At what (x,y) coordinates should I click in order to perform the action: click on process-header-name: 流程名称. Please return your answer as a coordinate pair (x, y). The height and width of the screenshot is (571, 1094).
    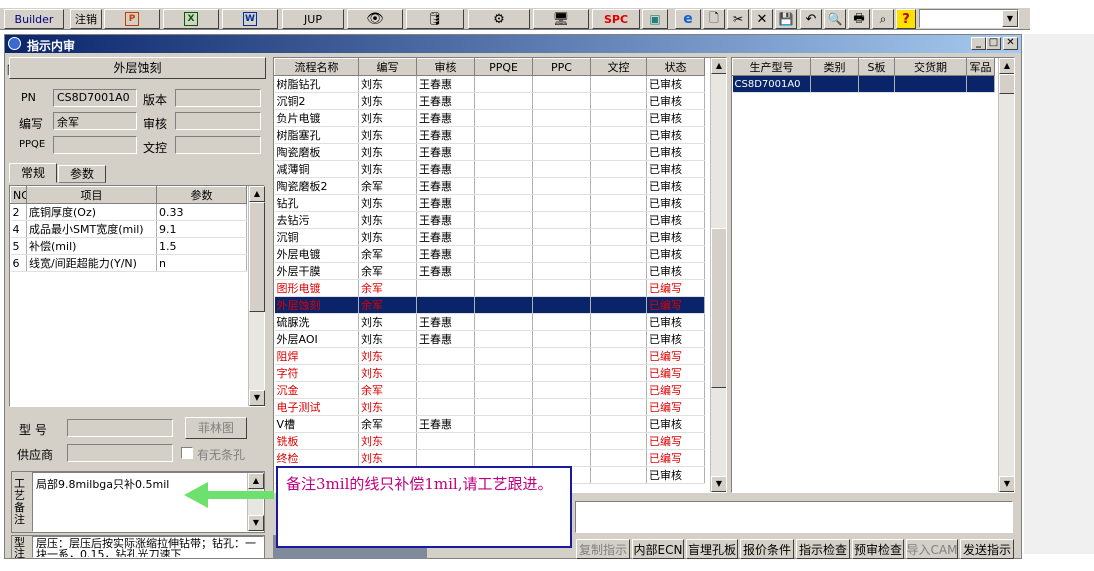
    Looking at the image, I should click on (316, 67).